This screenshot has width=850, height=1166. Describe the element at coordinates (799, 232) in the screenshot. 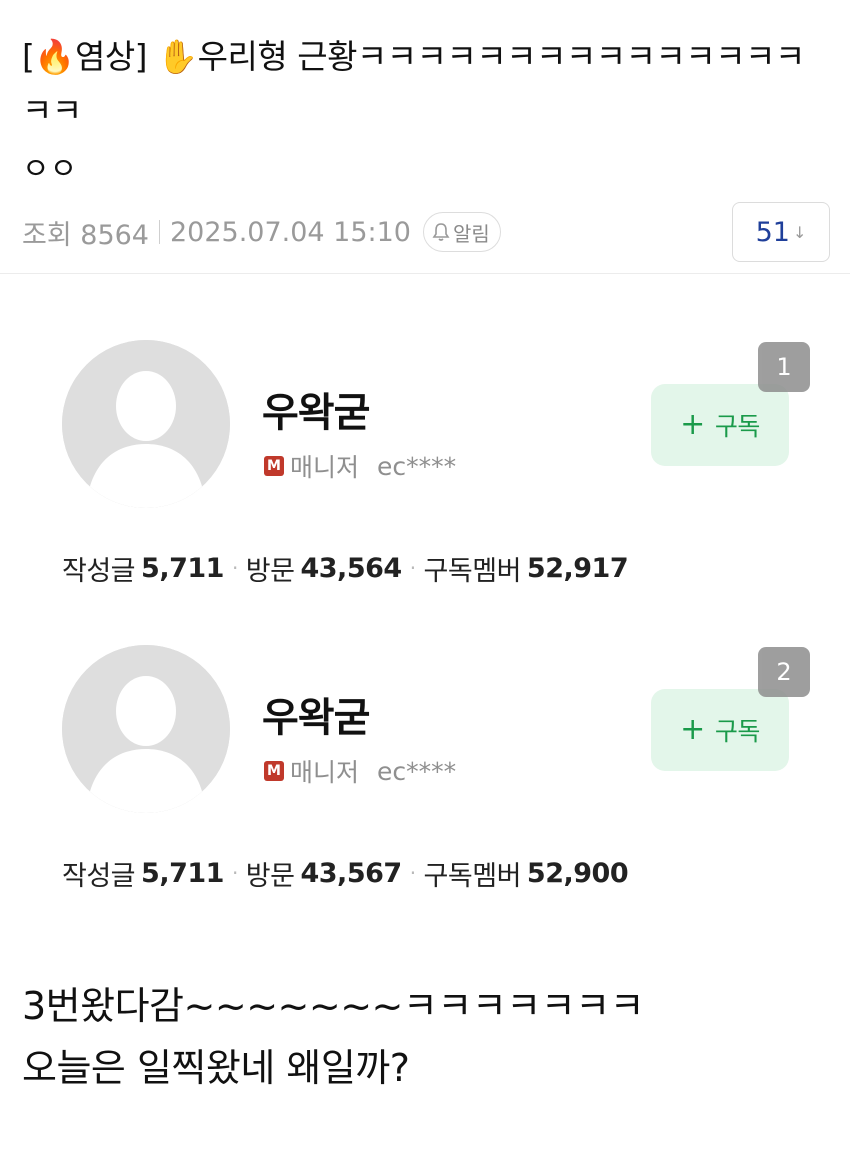

I see `arrow-down-icon: ↓` at that location.